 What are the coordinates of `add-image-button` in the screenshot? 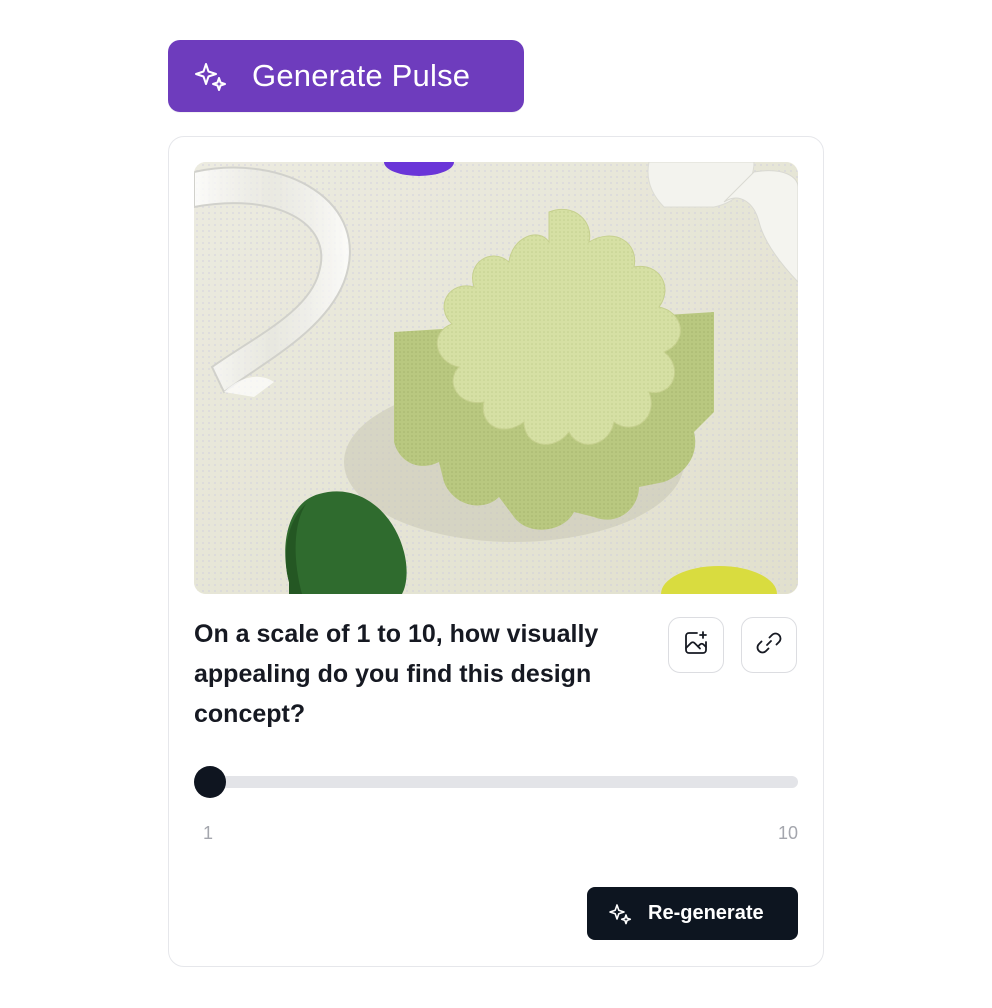 It's located at (696, 645).